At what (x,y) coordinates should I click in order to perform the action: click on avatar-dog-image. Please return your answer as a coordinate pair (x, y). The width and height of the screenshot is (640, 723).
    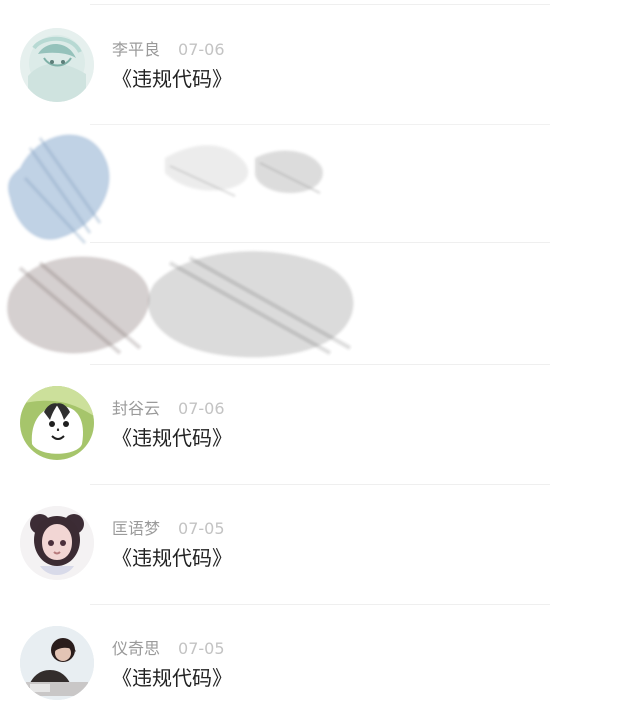
    Looking at the image, I should click on (57, 423).